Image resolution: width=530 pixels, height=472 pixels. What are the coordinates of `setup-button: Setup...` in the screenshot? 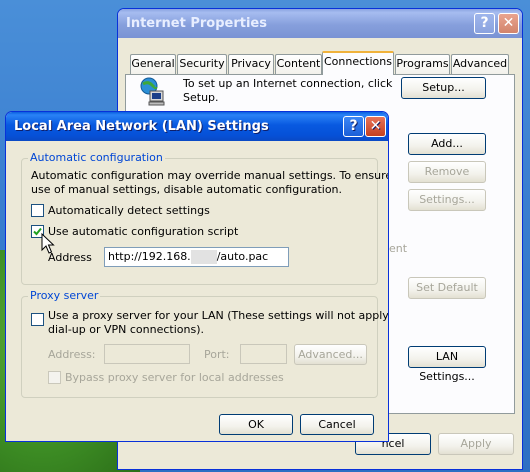 It's located at (443, 88).